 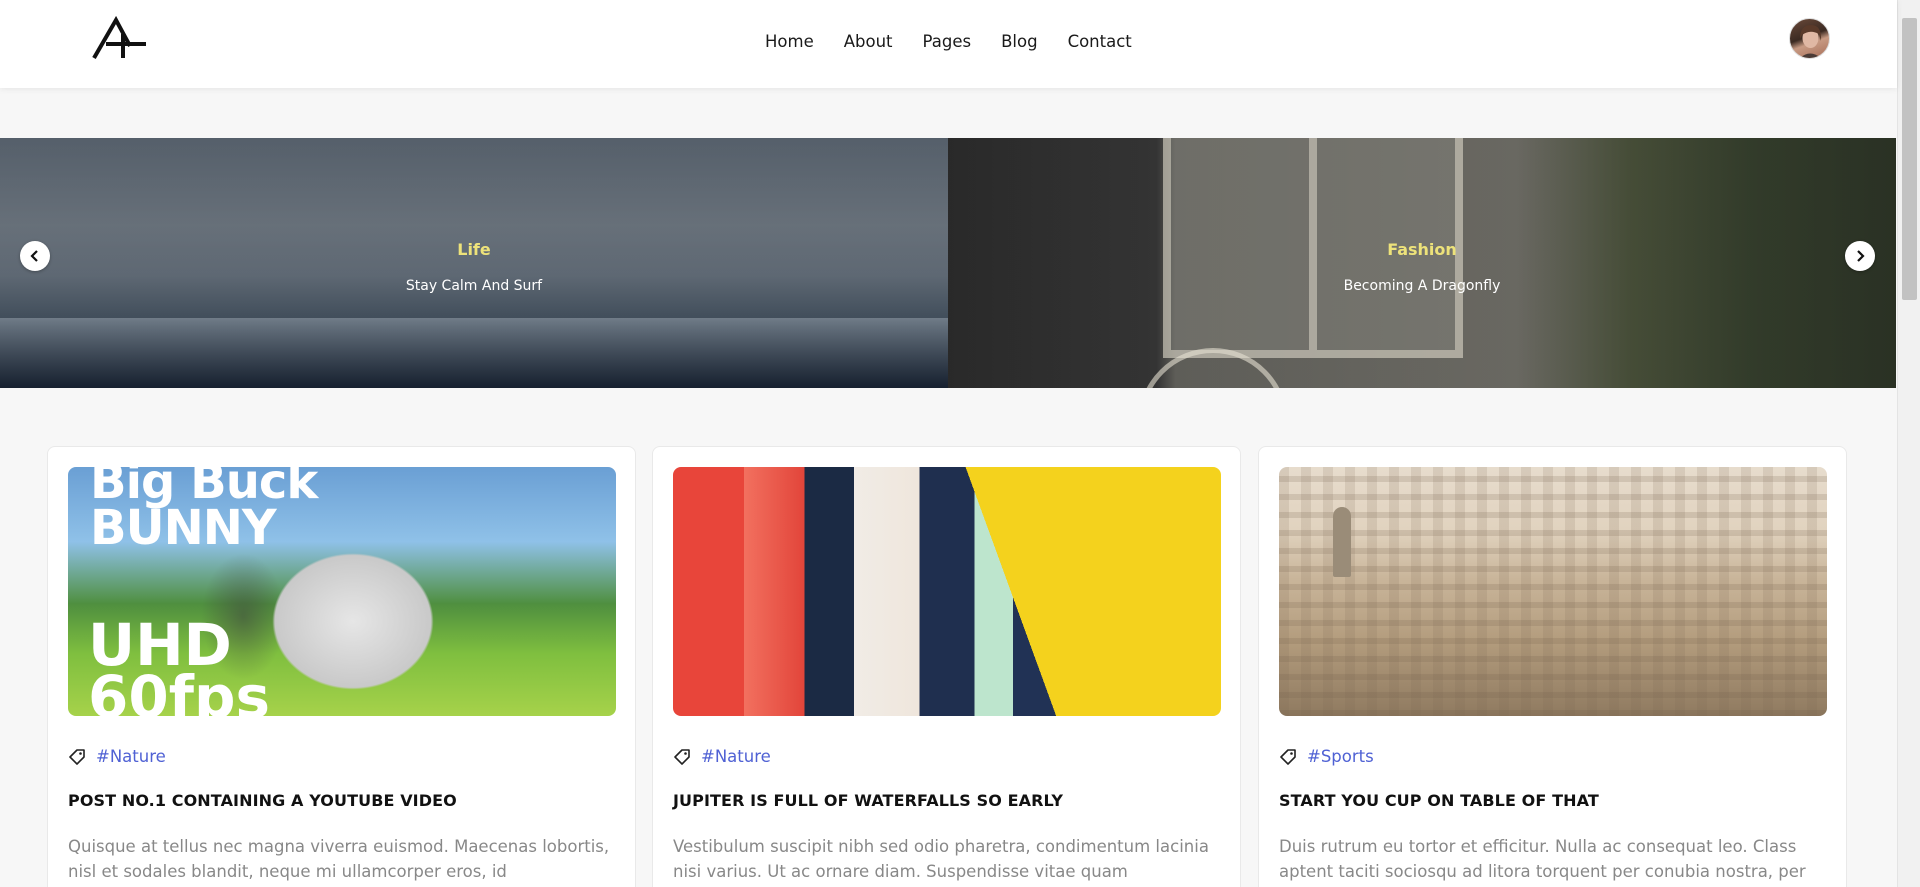 What do you see at coordinates (474, 263) in the screenshot?
I see `slide-life: Life Stay Calm And Surf` at bounding box center [474, 263].